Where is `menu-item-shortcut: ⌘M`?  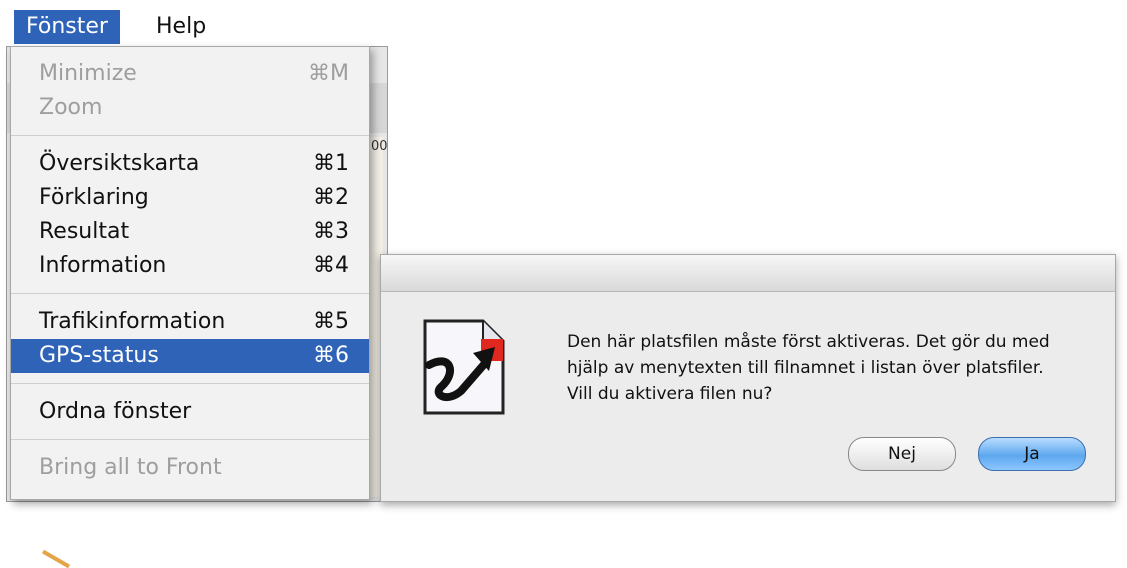
menu-item-shortcut: ⌘M is located at coordinates (328, 73).